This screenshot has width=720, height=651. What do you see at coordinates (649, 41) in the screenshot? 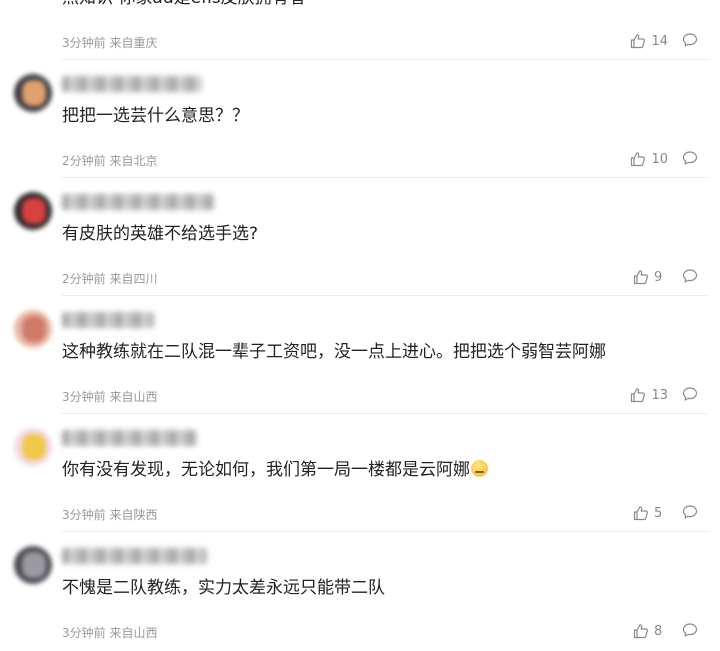
I see `like-button: 14` at bounding box center [649, 41].